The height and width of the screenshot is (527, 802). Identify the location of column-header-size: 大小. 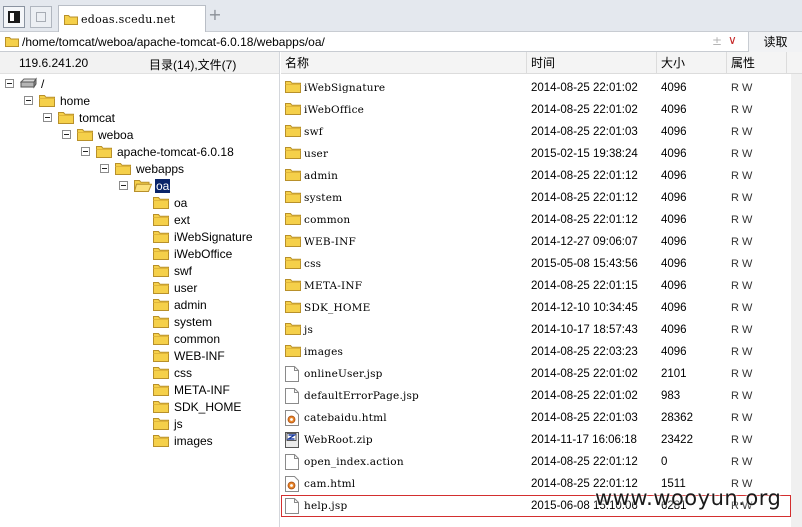
(692, 63).